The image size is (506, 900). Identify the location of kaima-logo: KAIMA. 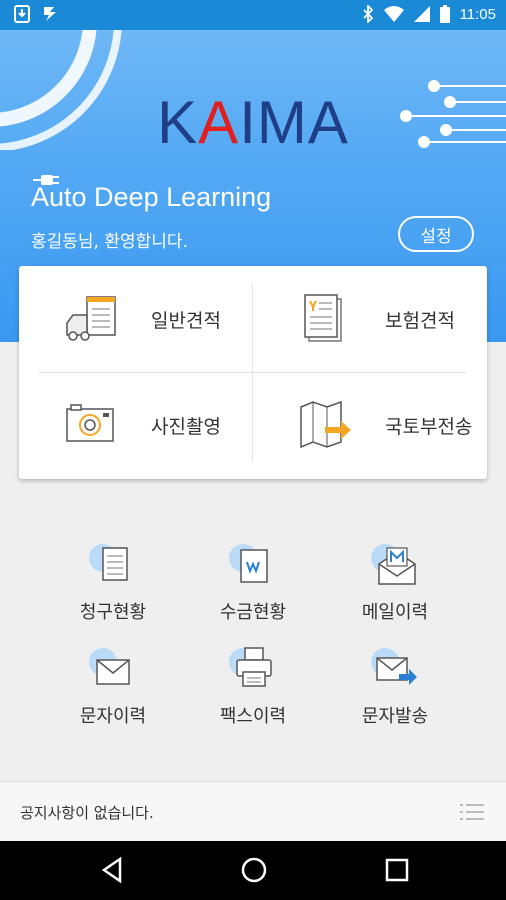
(253, 122).